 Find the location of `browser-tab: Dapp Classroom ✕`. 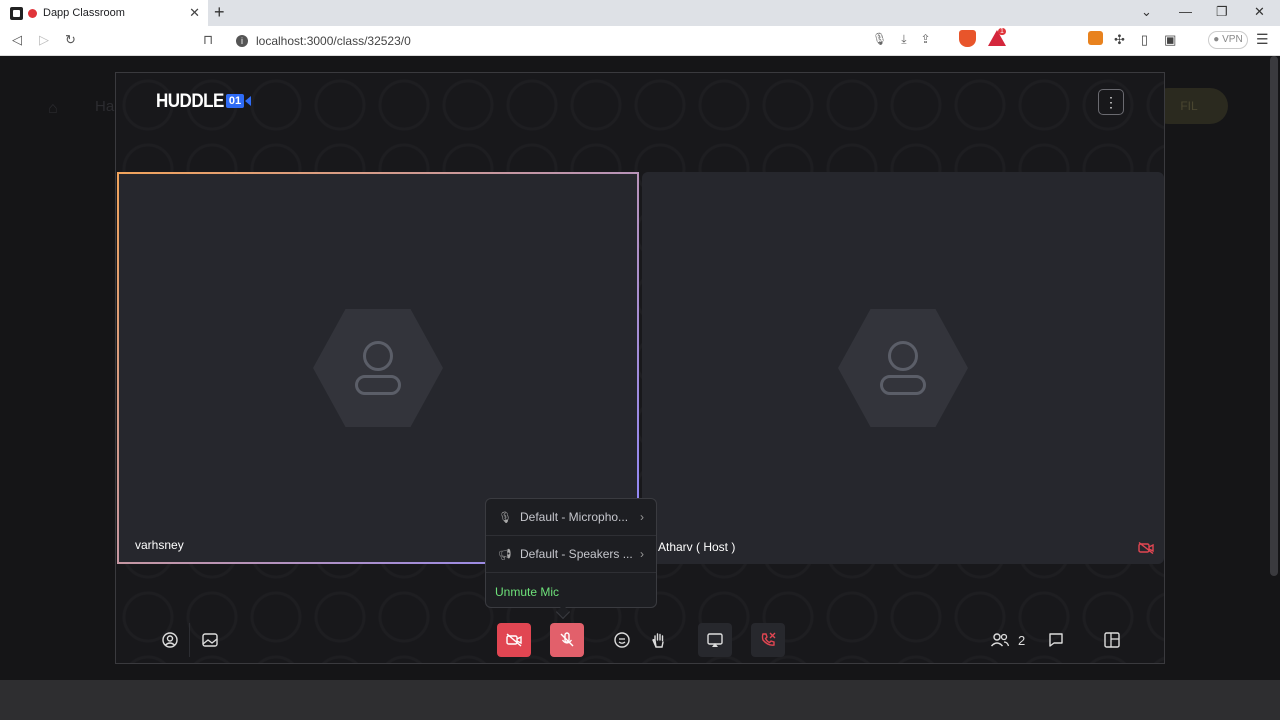

browser-tab: Dapp Classroom ✕ is located at coordinates (104, 13).